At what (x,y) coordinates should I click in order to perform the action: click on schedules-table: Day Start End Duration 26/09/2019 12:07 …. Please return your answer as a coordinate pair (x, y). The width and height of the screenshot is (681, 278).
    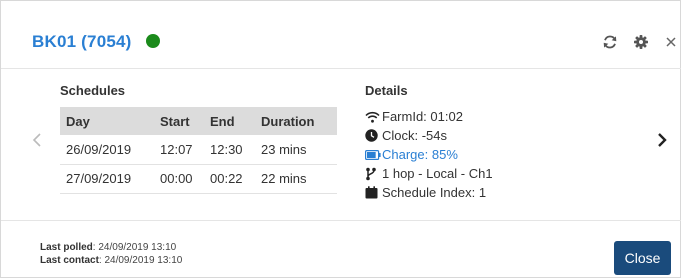
    Looking at the image, I should click on (198, 150).